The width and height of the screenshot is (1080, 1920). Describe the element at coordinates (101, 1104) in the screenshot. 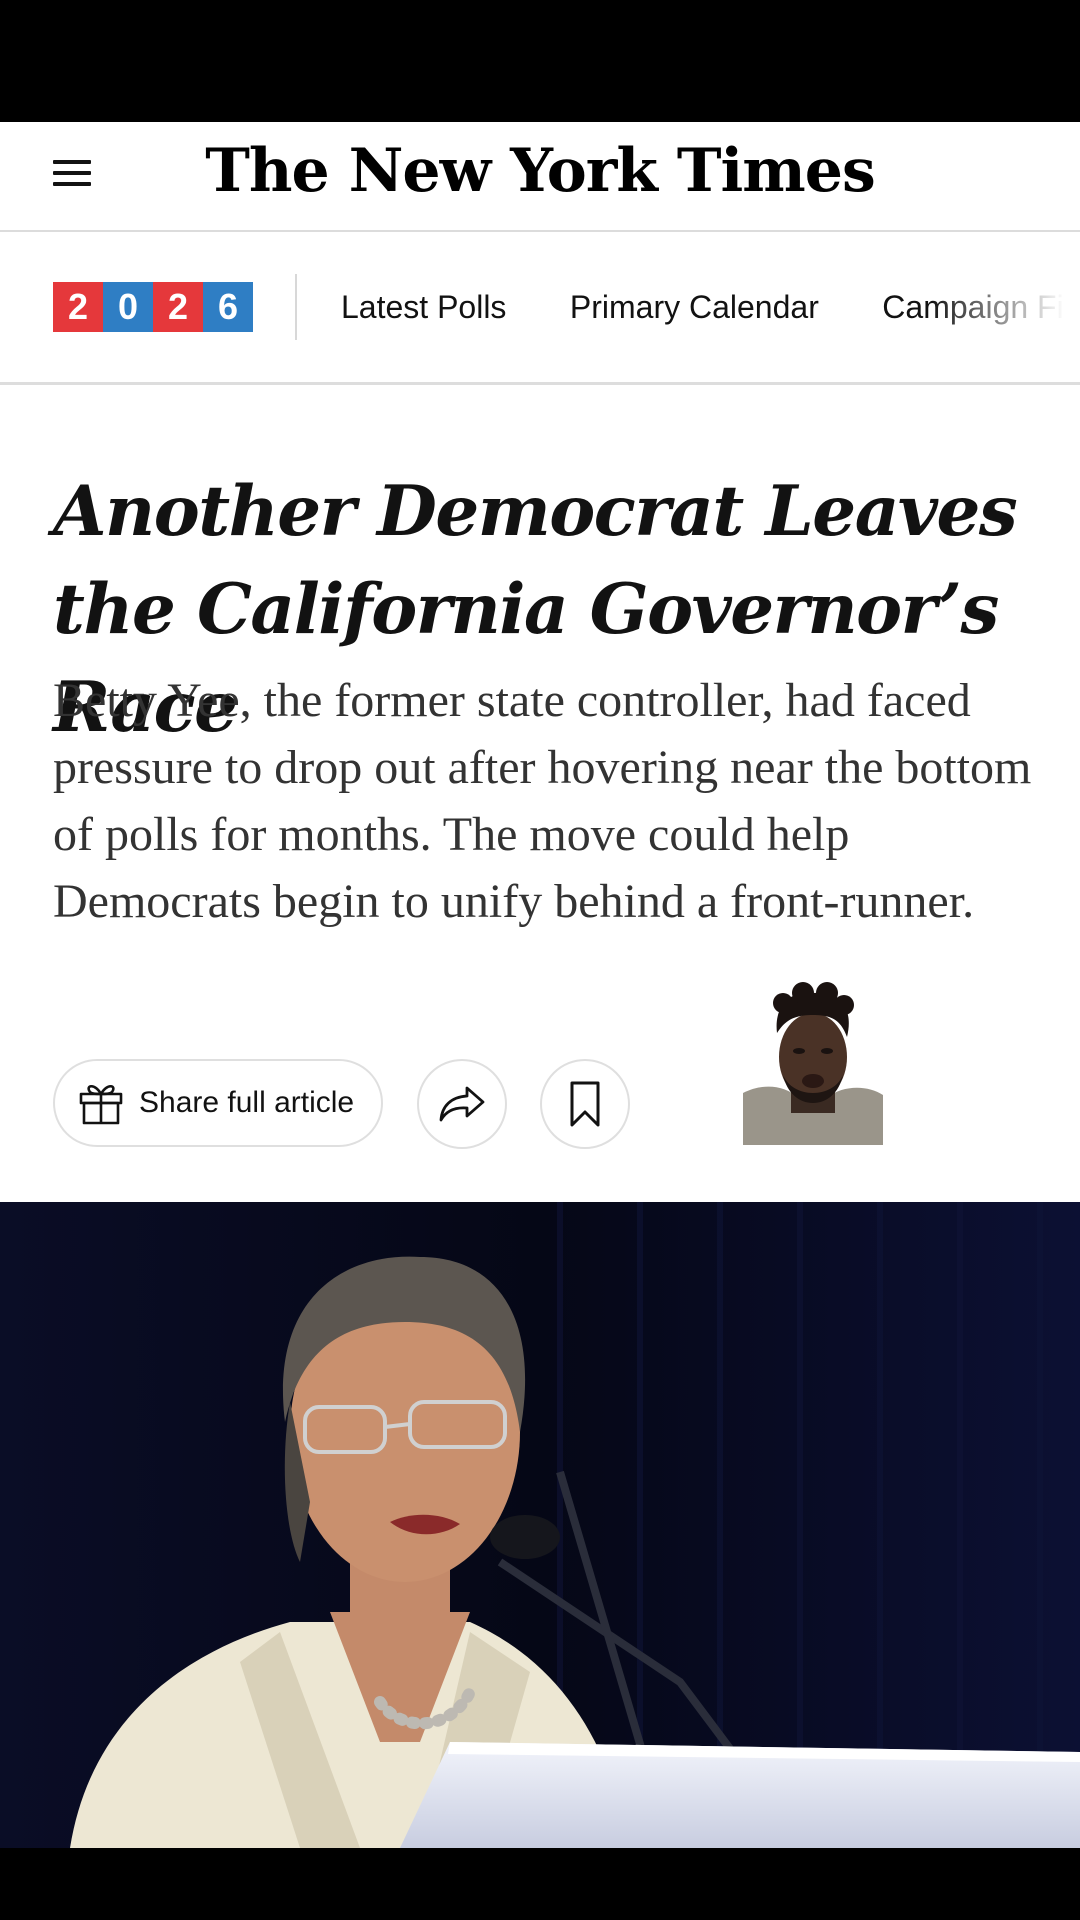

I see `gift-icon` at that location.